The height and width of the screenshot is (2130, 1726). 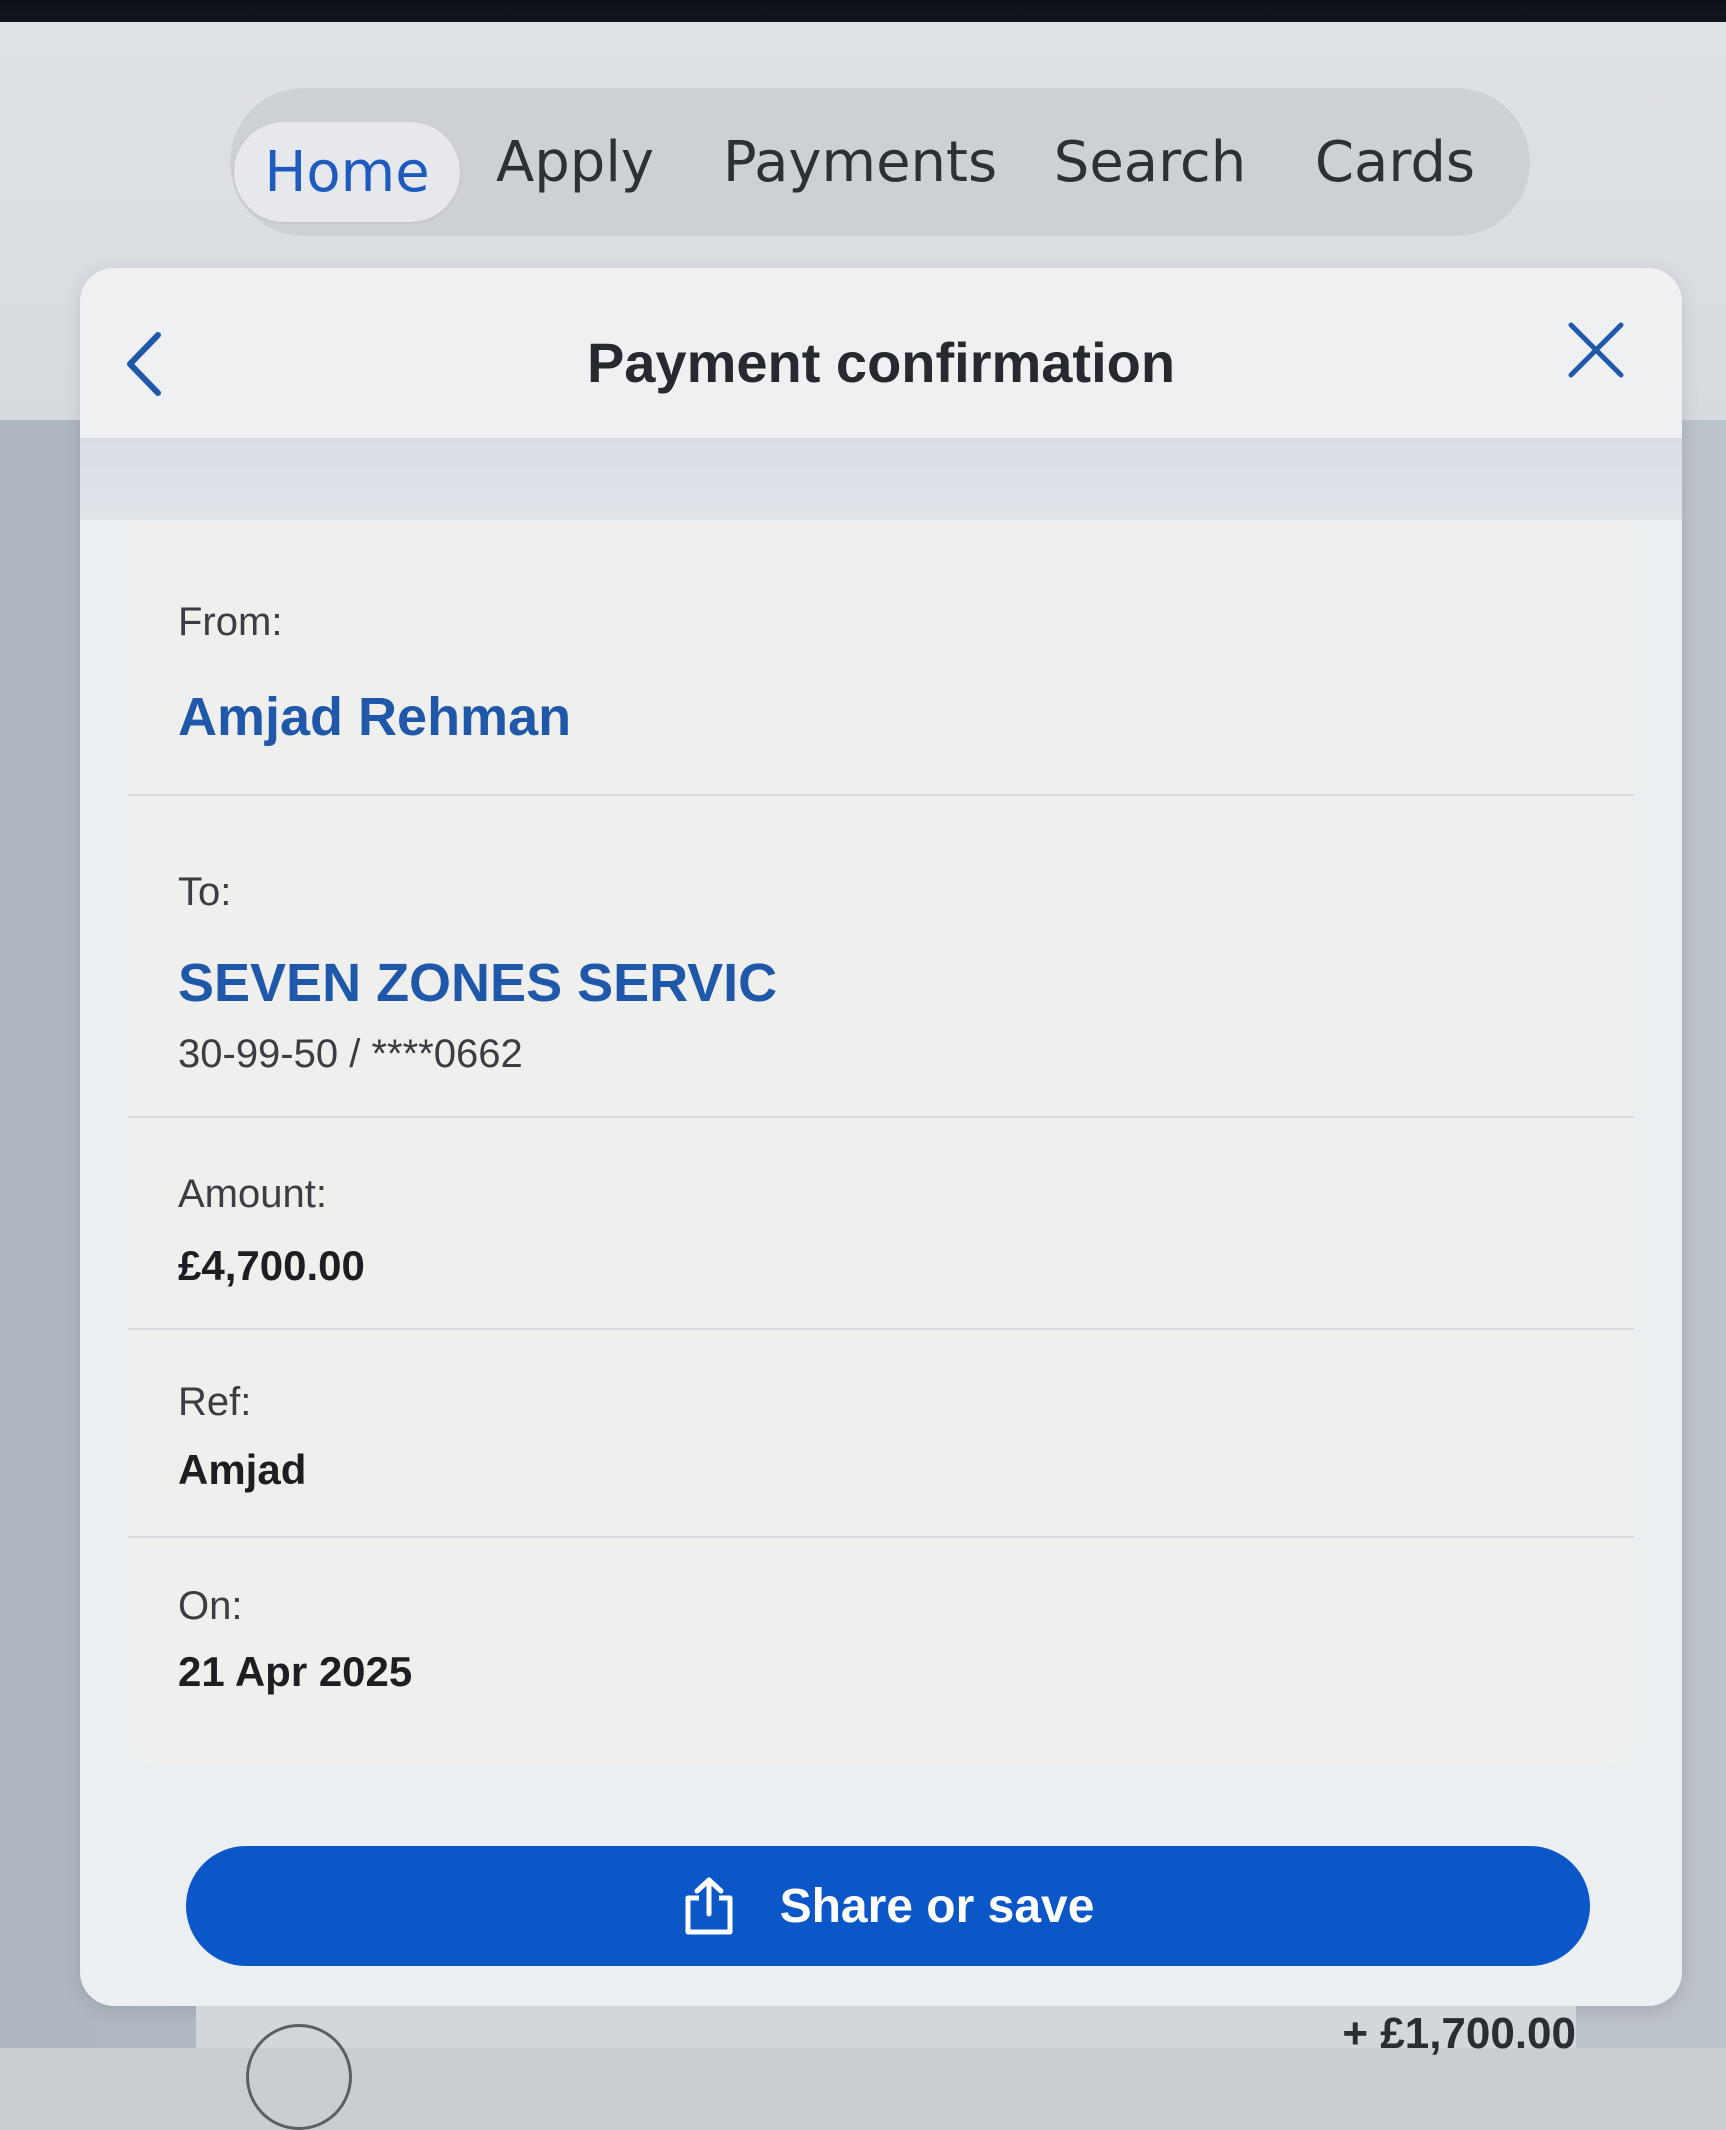 I want to click on modal-header: Payment confirmation, so click(x=881, y=354).